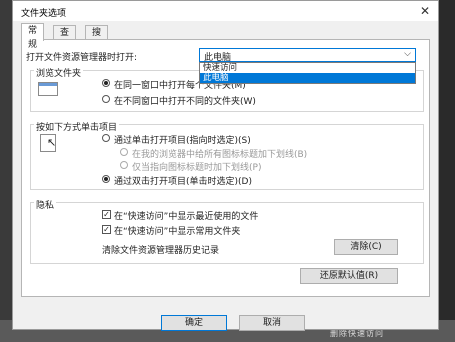 Image resolution: width=455 pixels, height=342 pixels. I want to click on radio-single-click, so click(106, 138).